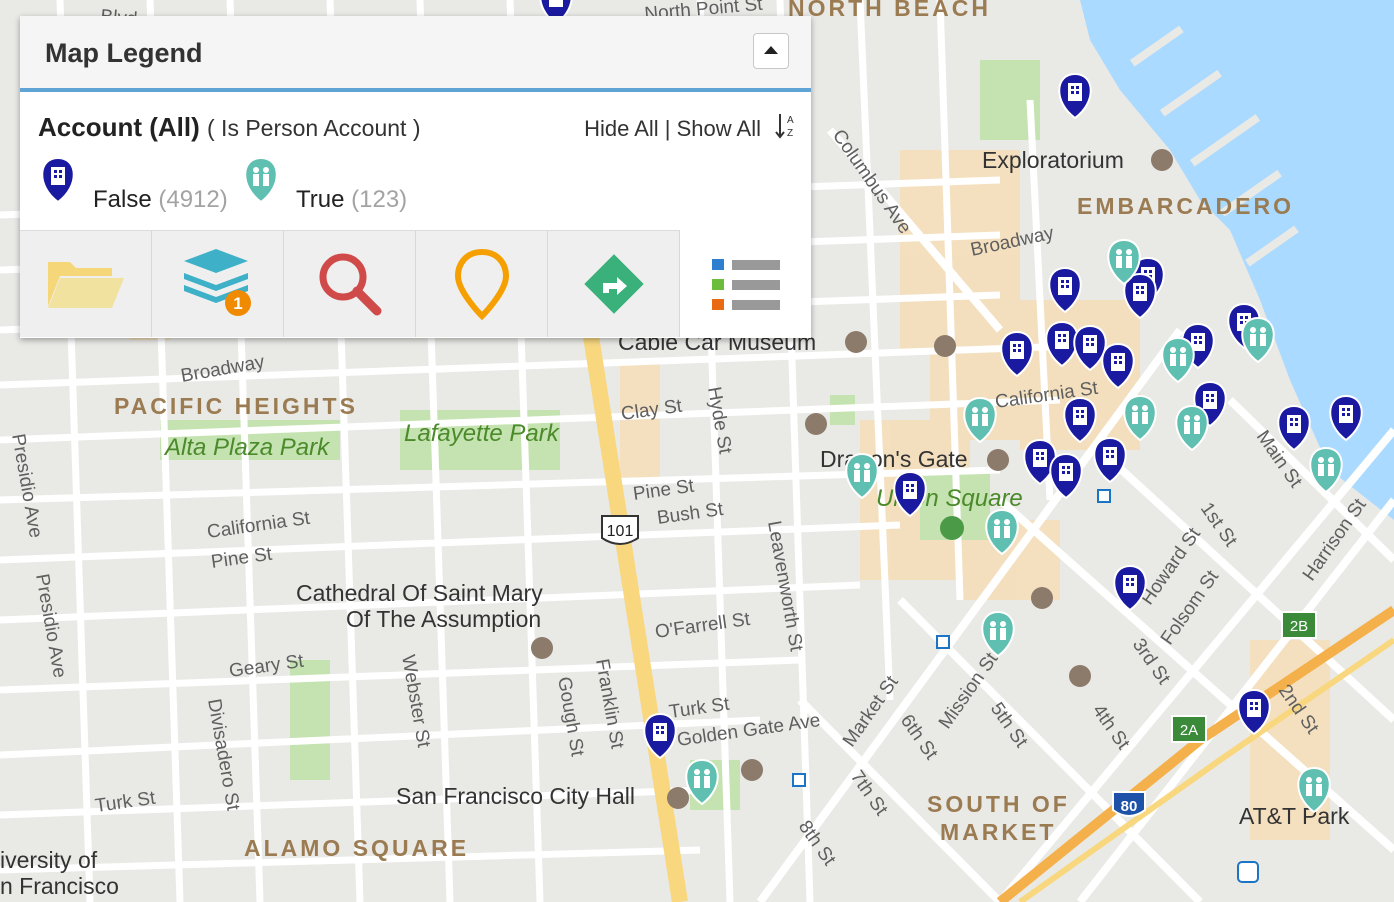 This screenshot has height=902, width=1394. What do you see at coordinates (50, 625) in the screenshot?
I see `street-presidio-2: Presidio Ave` at bounding box center [50, 625].